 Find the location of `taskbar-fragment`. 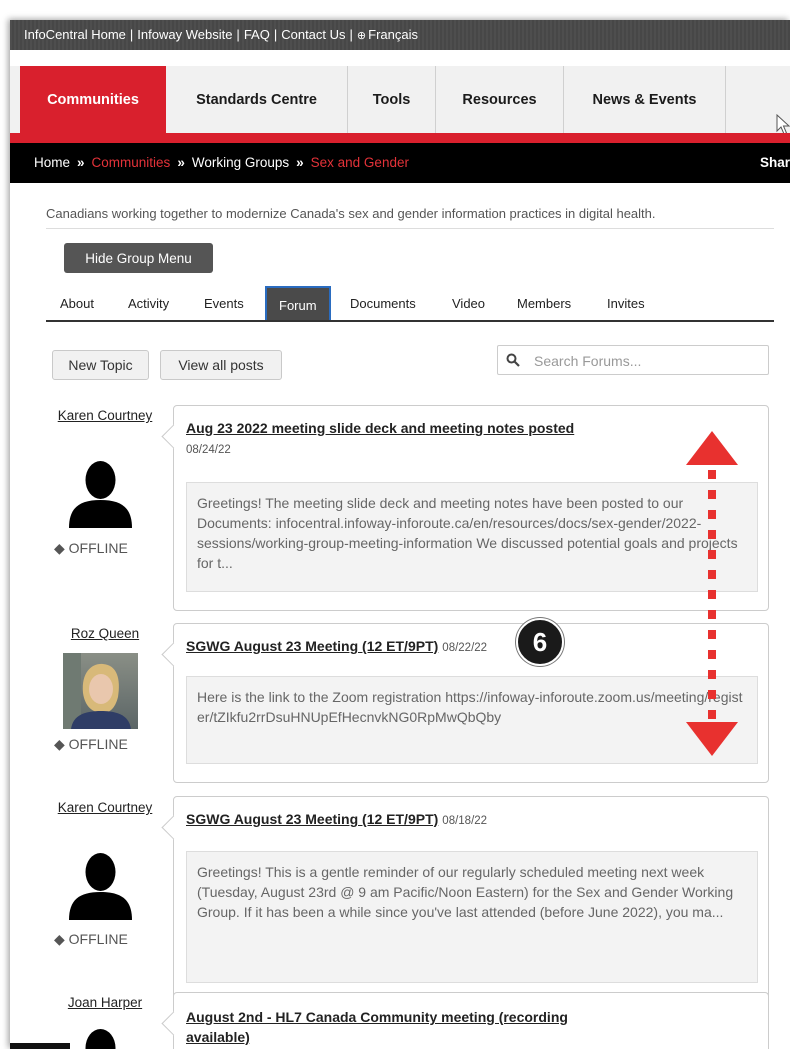

taskbar-fragment is located at coordinates (40, 1046).